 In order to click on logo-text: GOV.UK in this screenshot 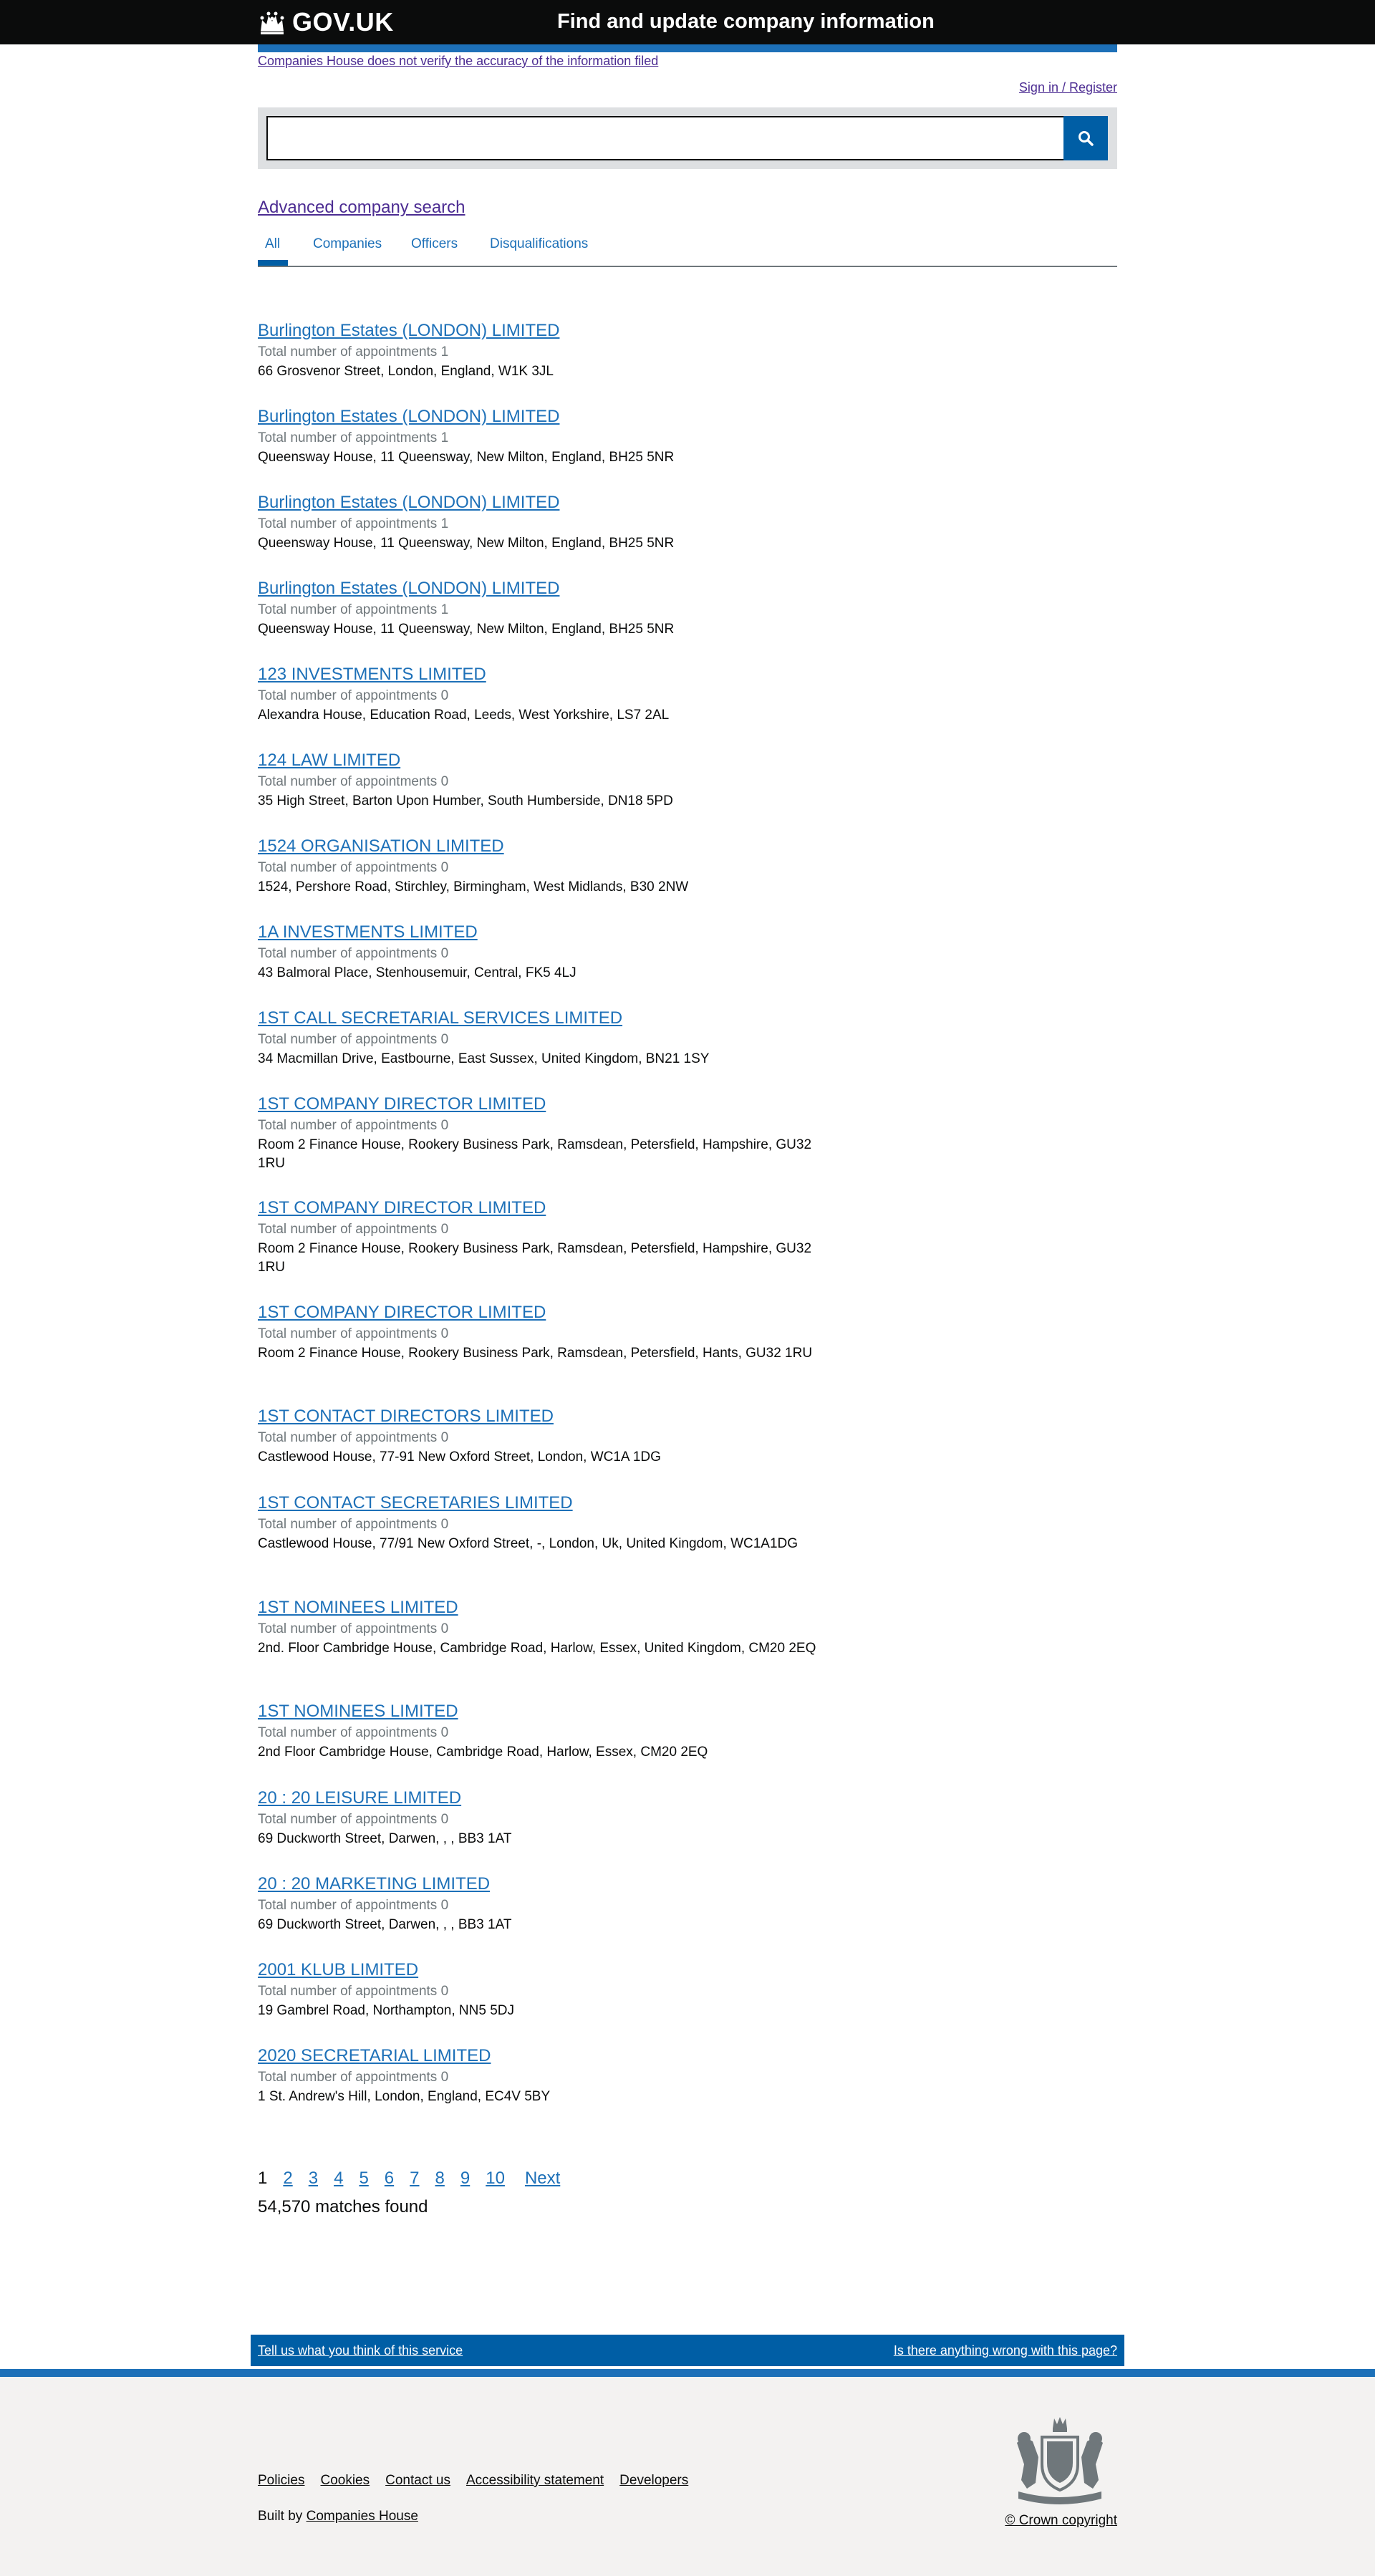, I will do `click(343, 22)`.